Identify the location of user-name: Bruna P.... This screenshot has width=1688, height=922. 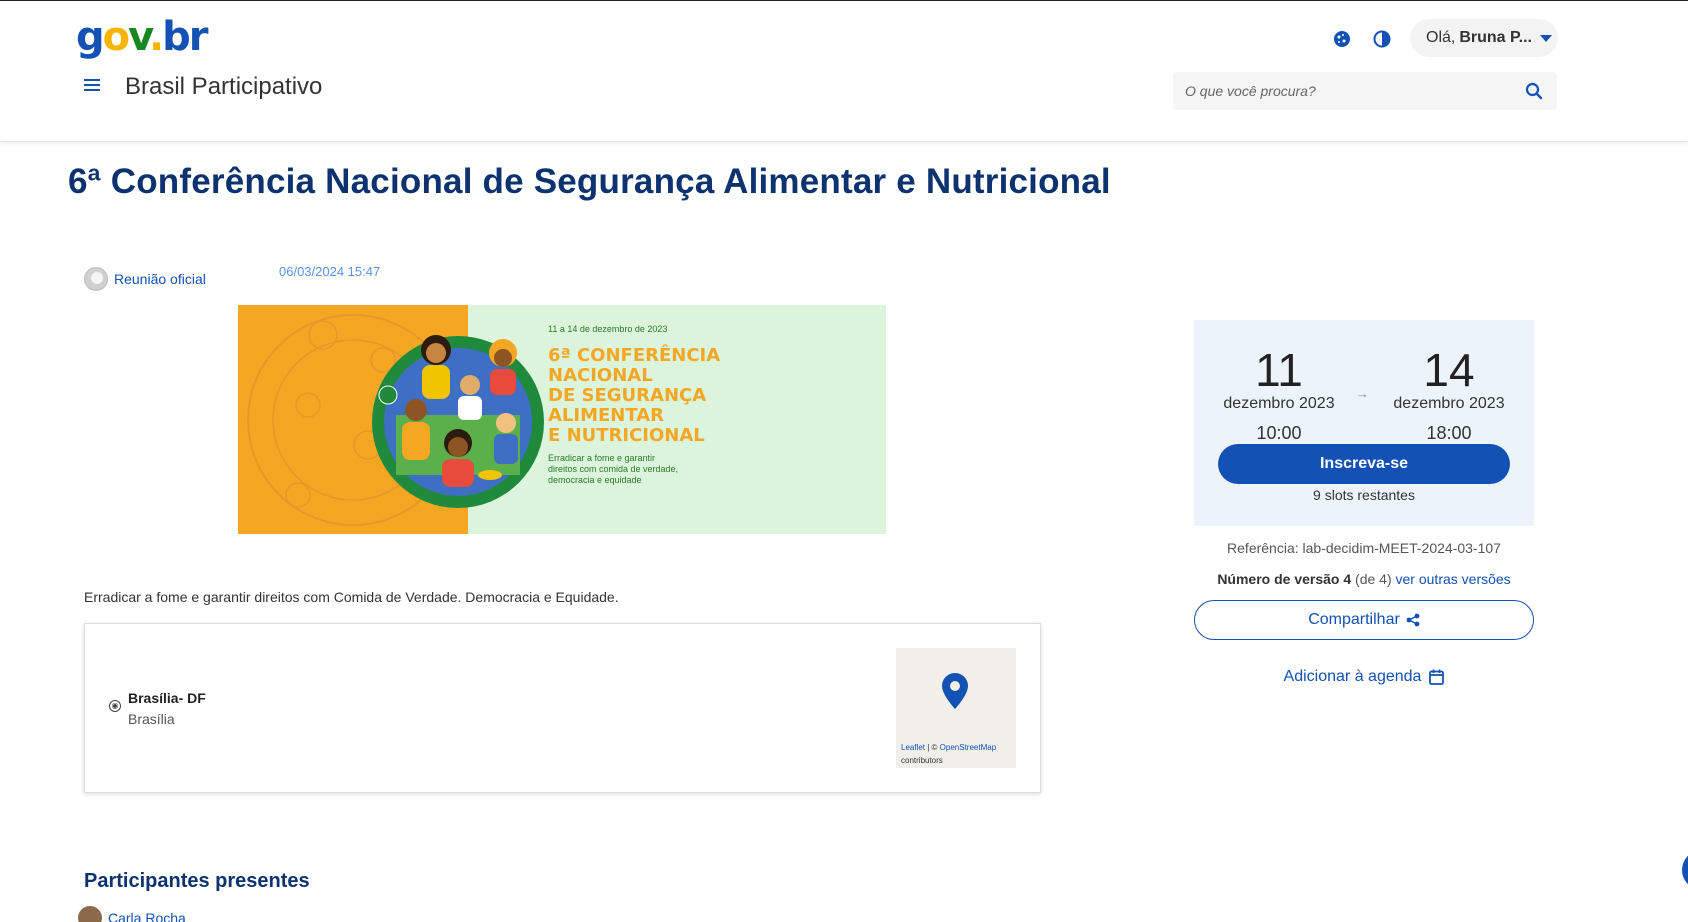
(1495, 37).